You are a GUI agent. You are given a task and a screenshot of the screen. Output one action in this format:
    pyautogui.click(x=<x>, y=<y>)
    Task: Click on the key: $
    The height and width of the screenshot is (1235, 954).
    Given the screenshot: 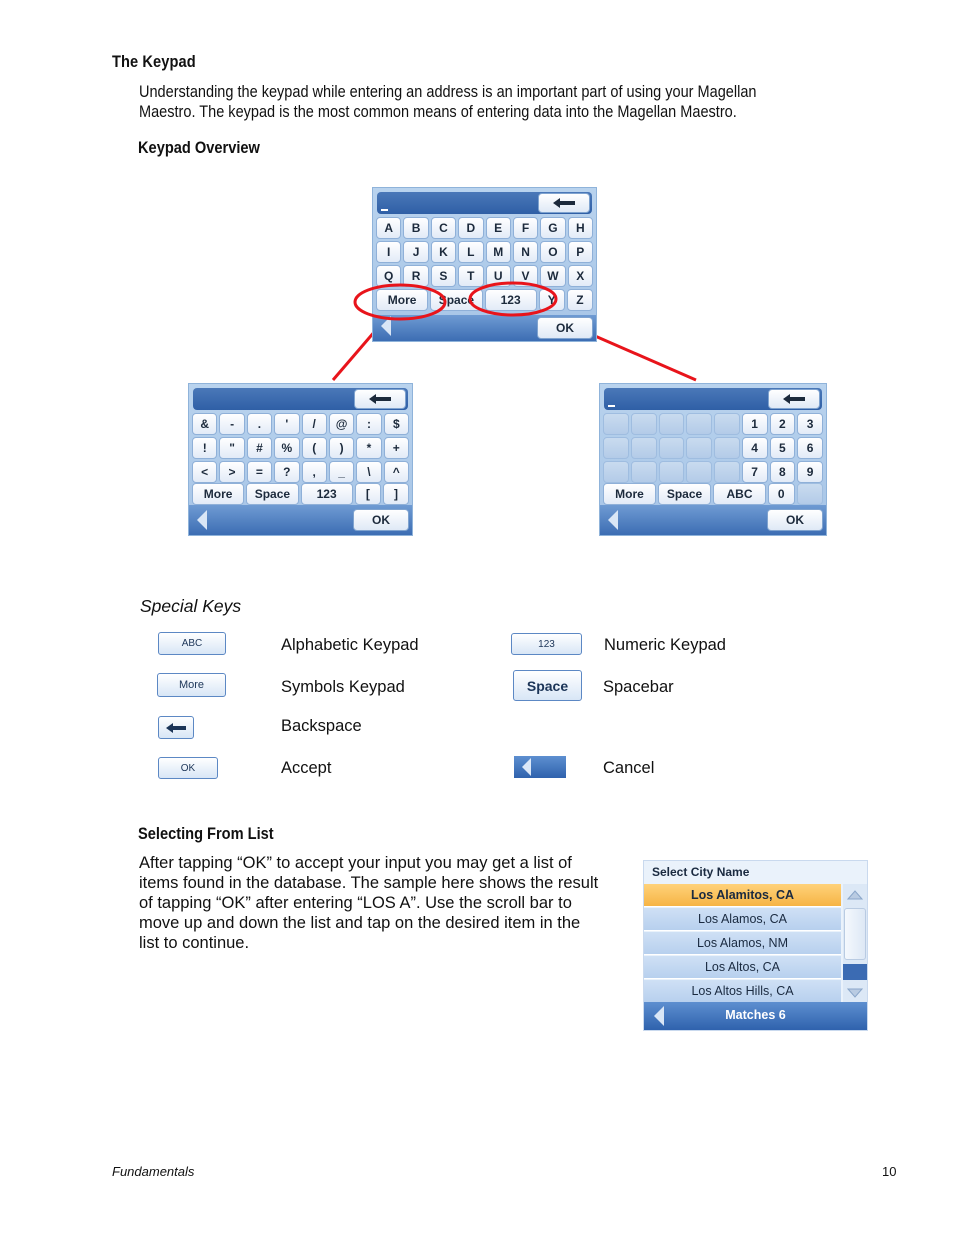 What is the action you would take?
    pyautogui.click(x=396, y=424)
    